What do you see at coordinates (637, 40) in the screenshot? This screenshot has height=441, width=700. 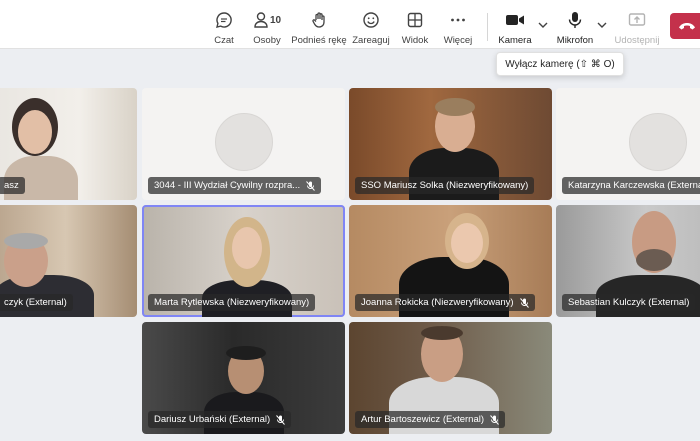 I see `share-label: Udostępnij` at bounding box center [637, 40].